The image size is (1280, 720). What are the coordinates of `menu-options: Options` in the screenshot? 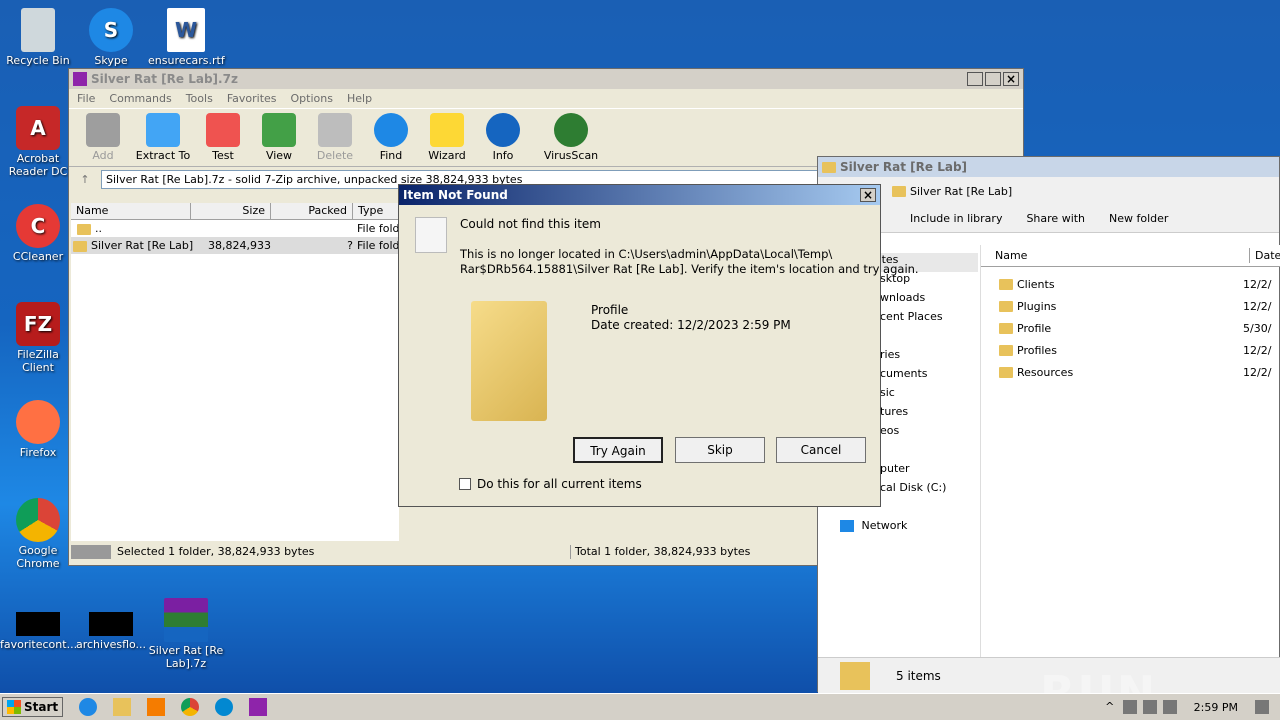 It's located at (312, 98).